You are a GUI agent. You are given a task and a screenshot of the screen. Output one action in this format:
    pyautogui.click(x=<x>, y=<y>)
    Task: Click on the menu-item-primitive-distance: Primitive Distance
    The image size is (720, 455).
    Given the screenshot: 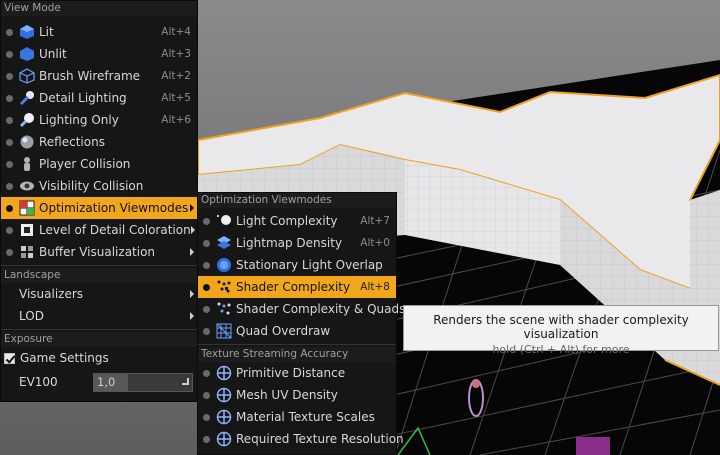 What is the action you would take?
    pyautogui.click(x=297, y=373)
    